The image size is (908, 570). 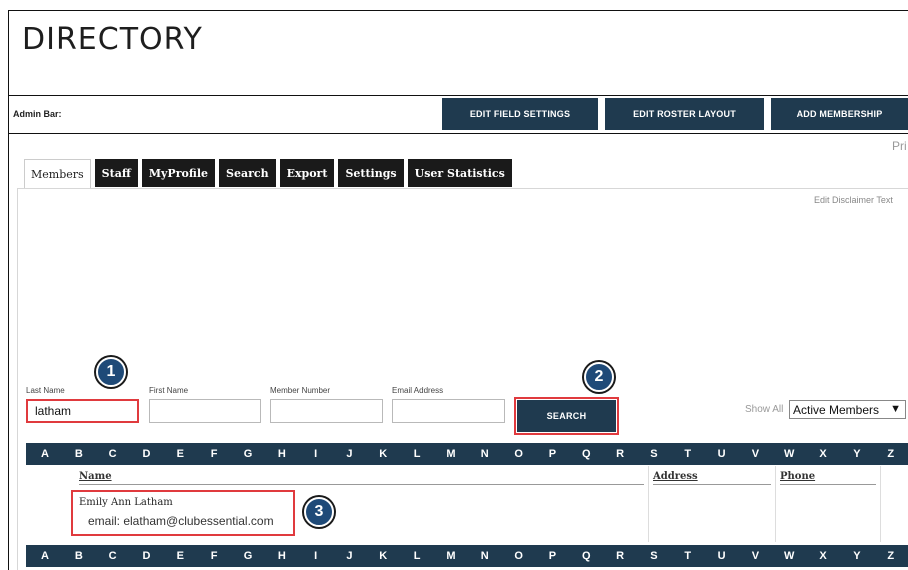 I want to click on tab-myprofile: MyProfile, so click(x=178, y=173).